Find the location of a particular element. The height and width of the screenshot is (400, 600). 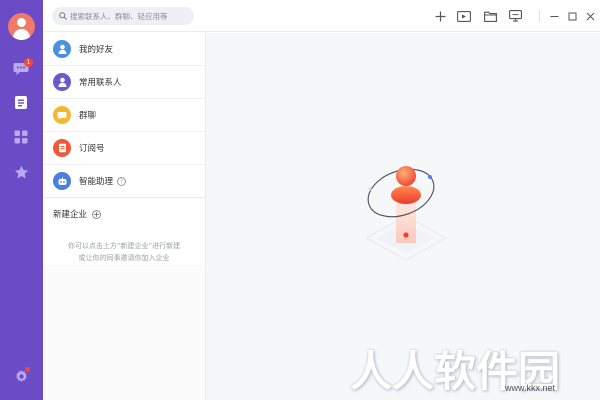

hint-line-1: 你可以点击上方“新建企业”进行新建 is located at coordinates (124, 246).